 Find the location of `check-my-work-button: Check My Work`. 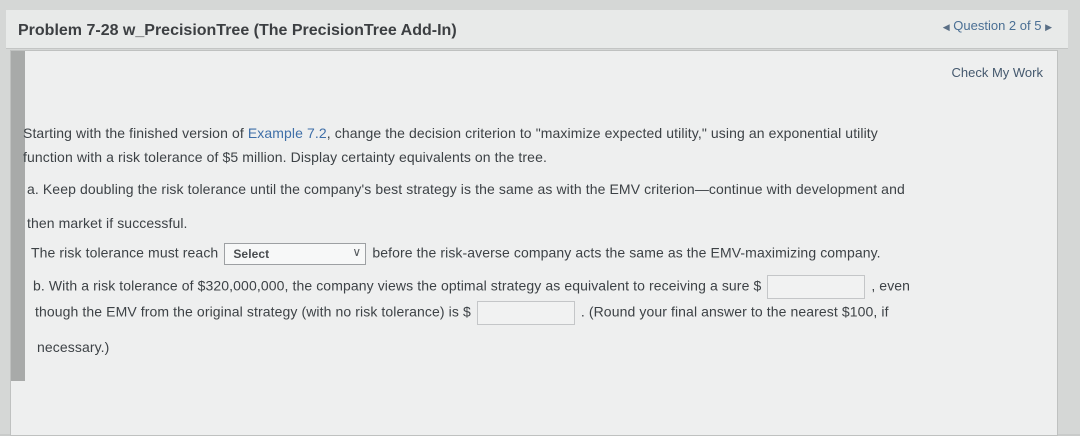

check-my-work-button: Check My Work is located at coordinates (998, 72).